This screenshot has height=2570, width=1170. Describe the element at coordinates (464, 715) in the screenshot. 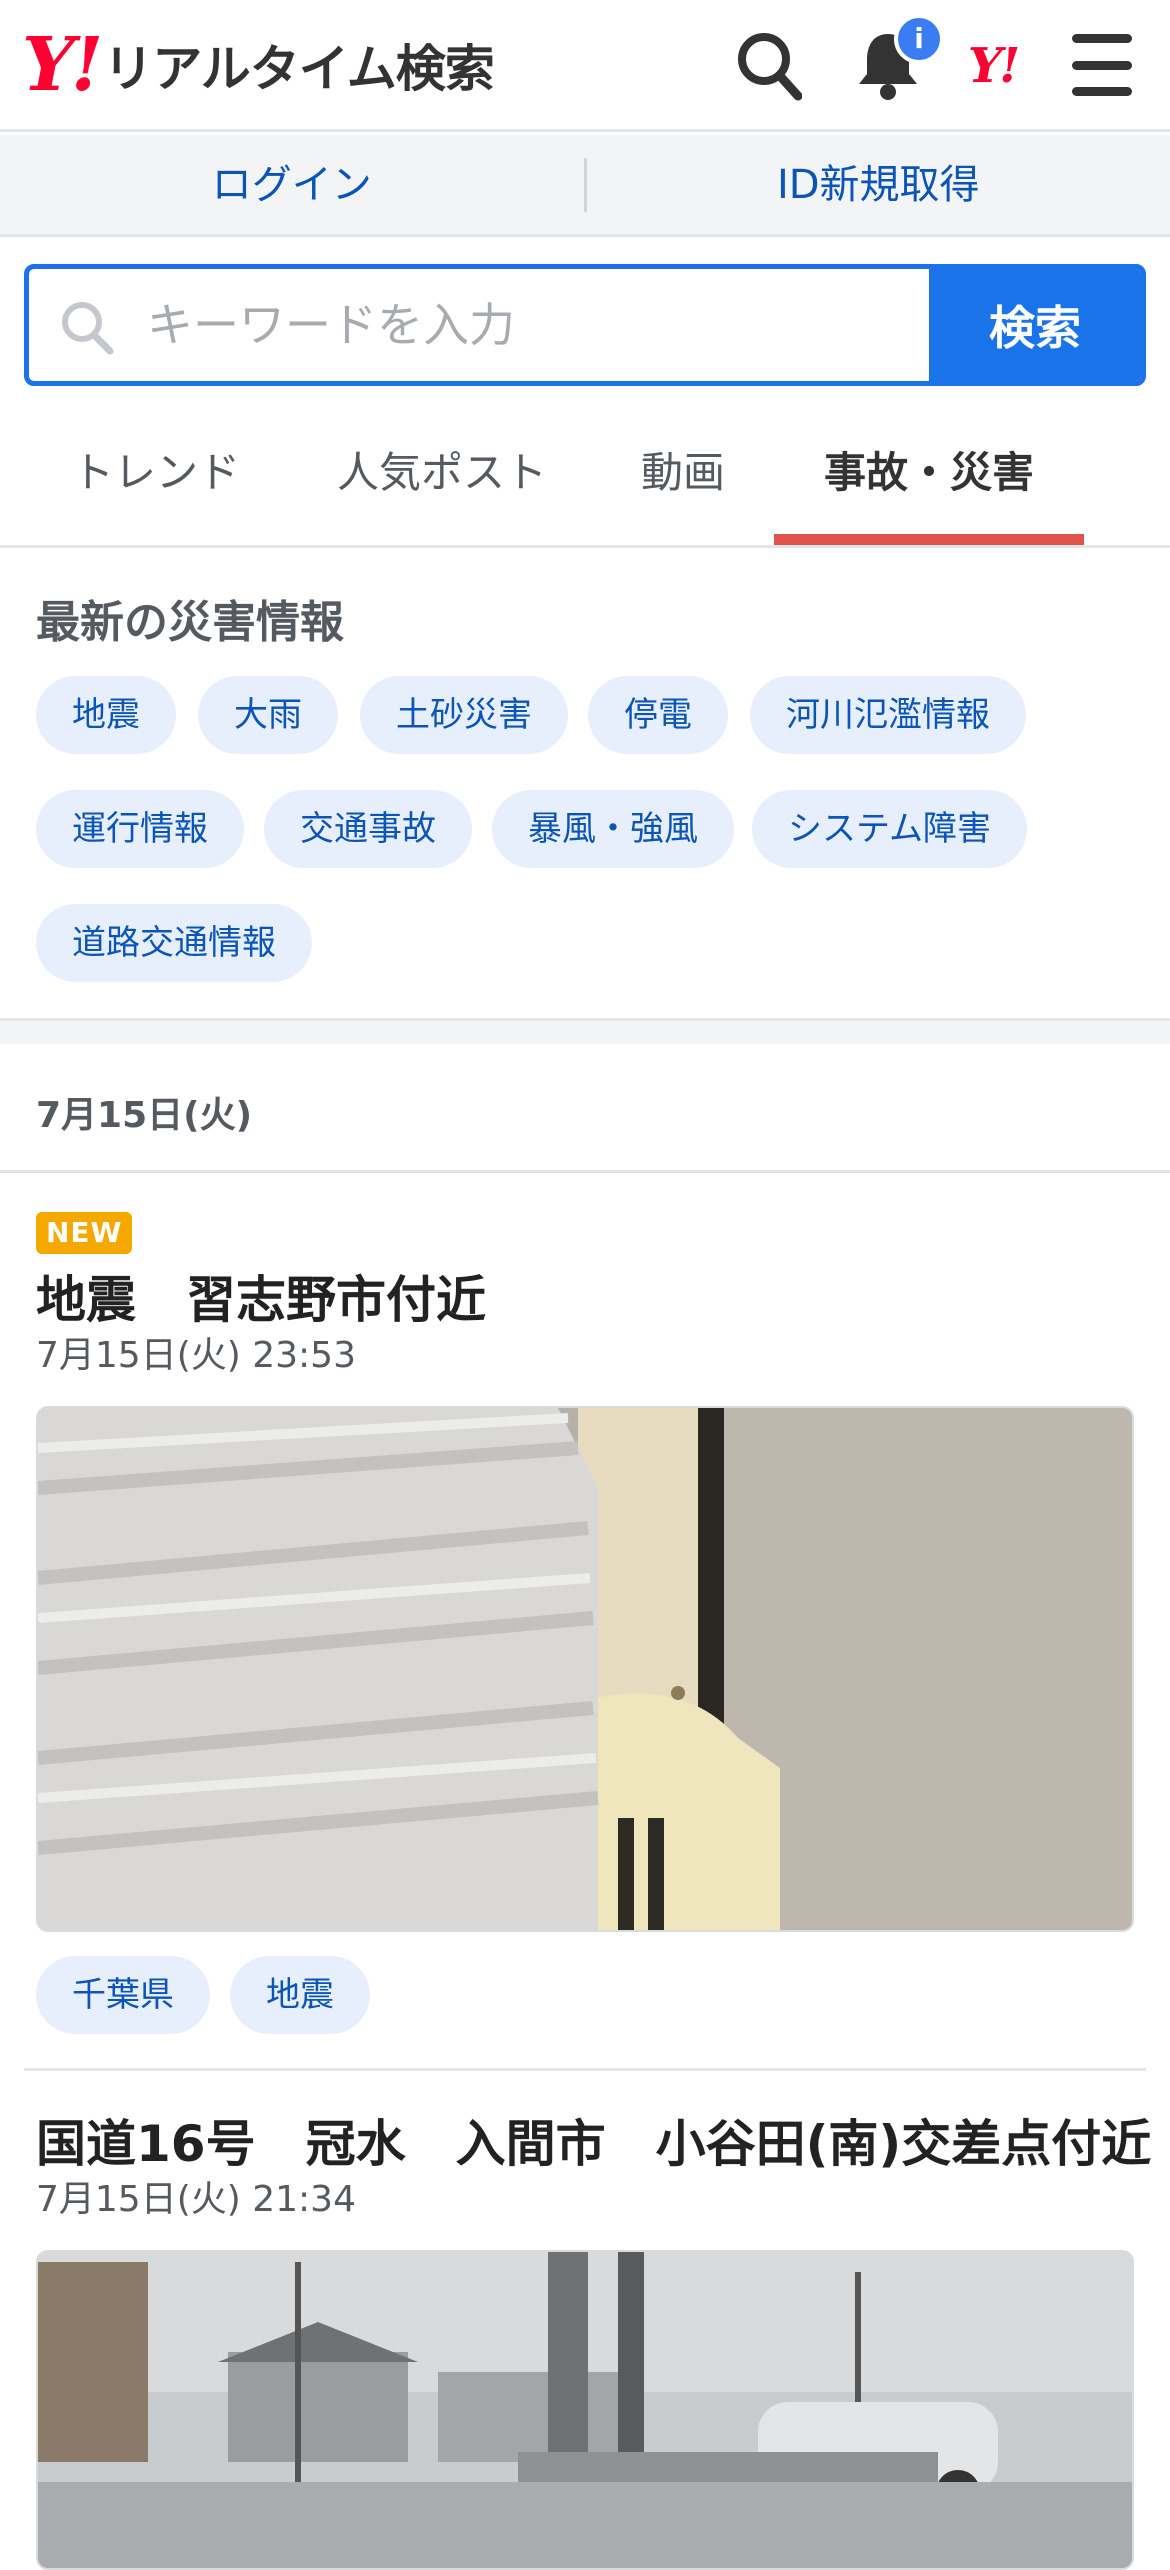

I see `chip-landslide: 土砂災害` at that location.